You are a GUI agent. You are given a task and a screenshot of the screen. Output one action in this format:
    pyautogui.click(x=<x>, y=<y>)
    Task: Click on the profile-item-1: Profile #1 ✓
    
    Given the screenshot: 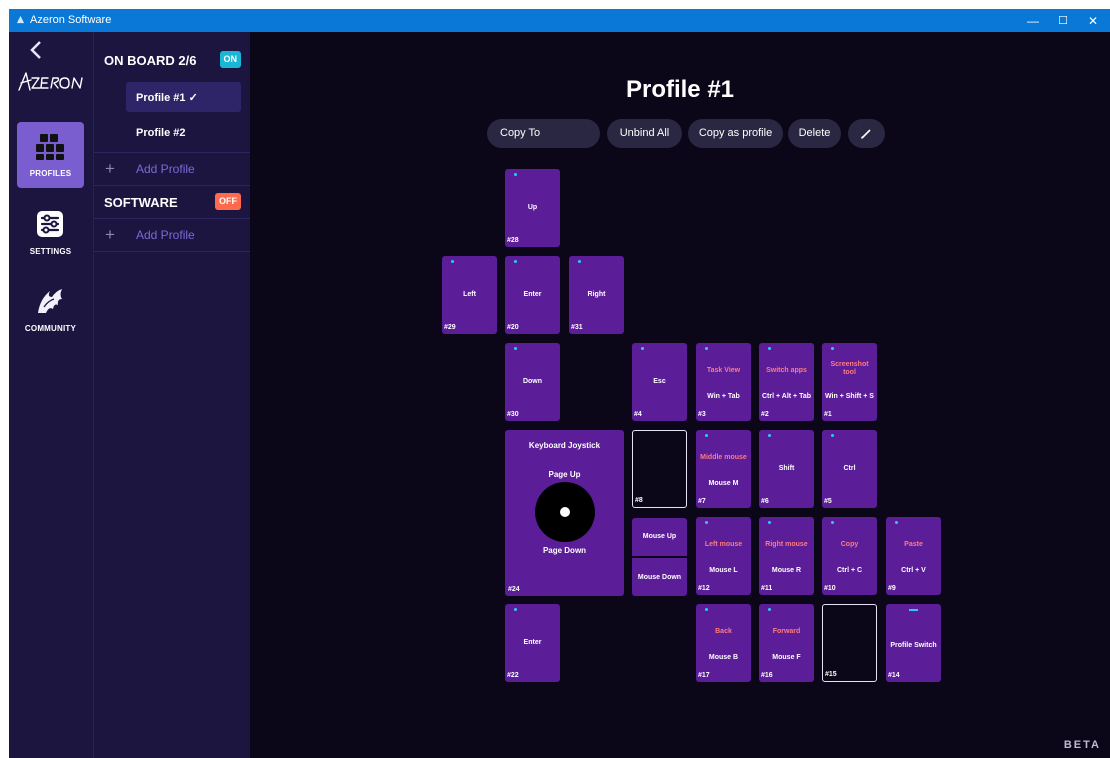 What is the action you would take?
    pyautogui.click(x=183, y=97)
    